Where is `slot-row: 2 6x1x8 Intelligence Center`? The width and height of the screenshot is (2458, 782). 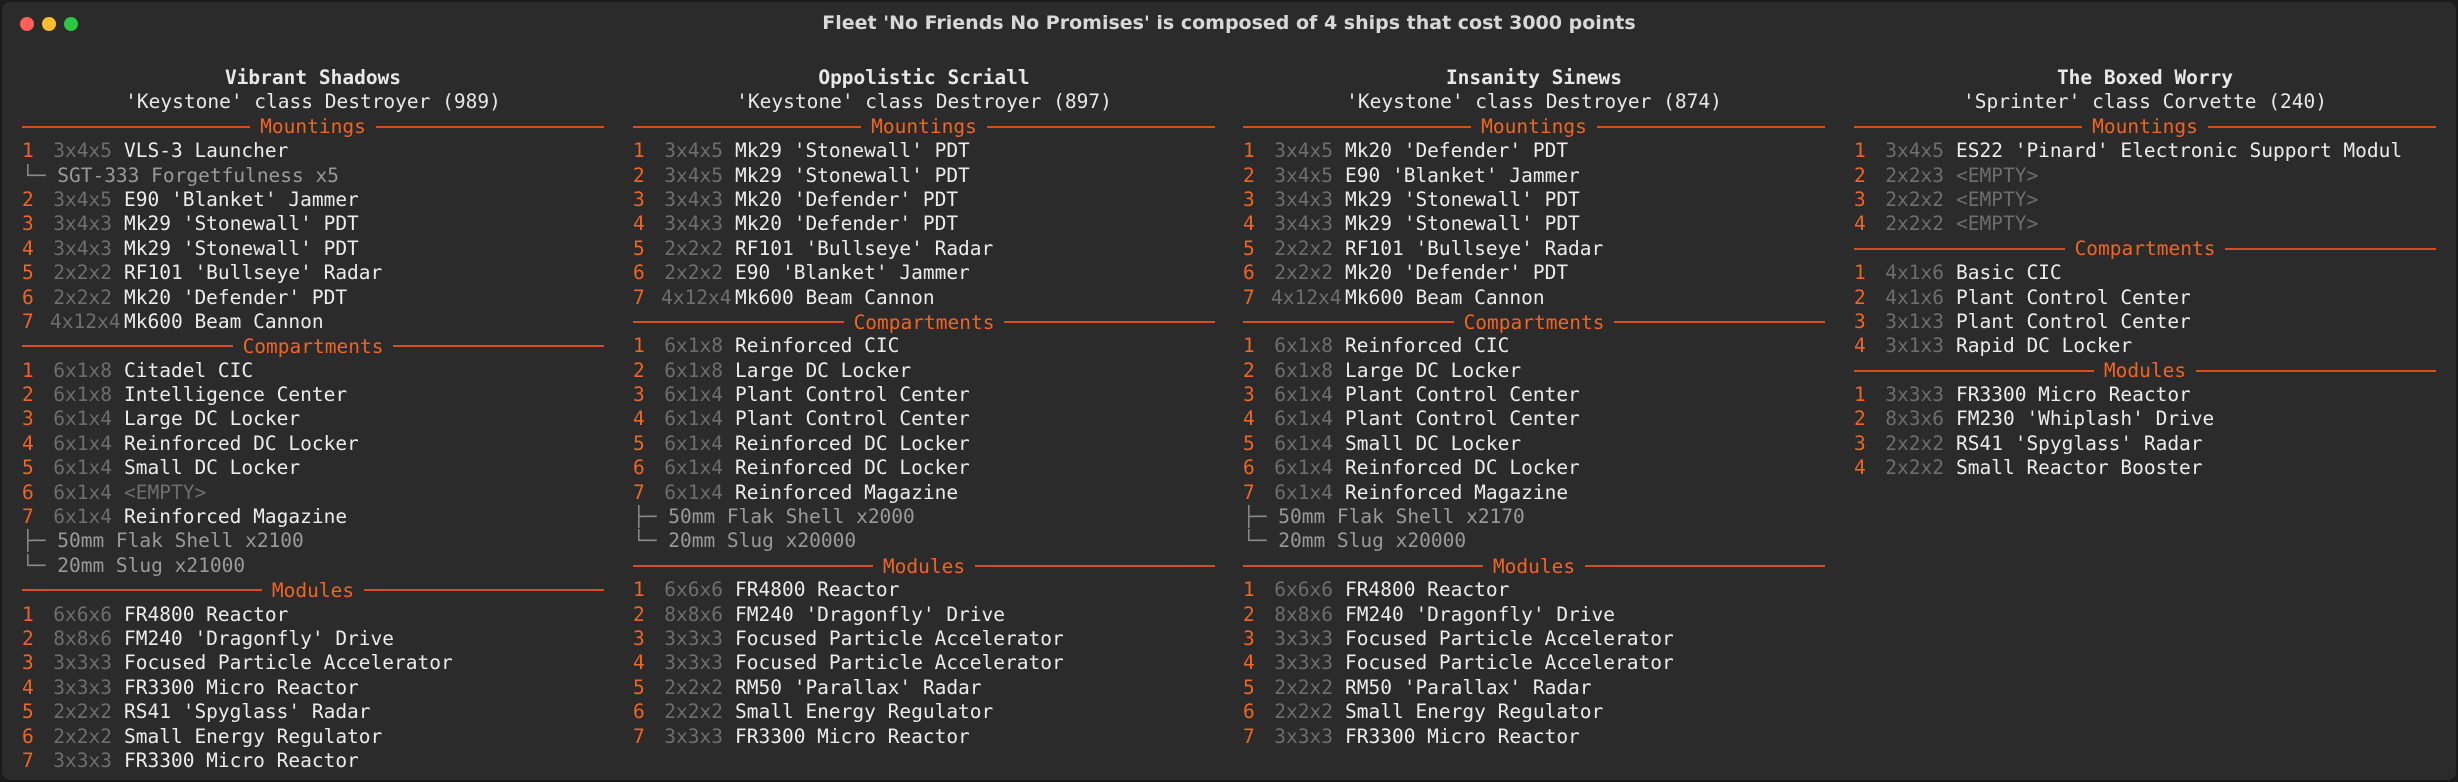 slot-row: 2 6x1x8 Intelligence Center is located at coordinates (313, 395).